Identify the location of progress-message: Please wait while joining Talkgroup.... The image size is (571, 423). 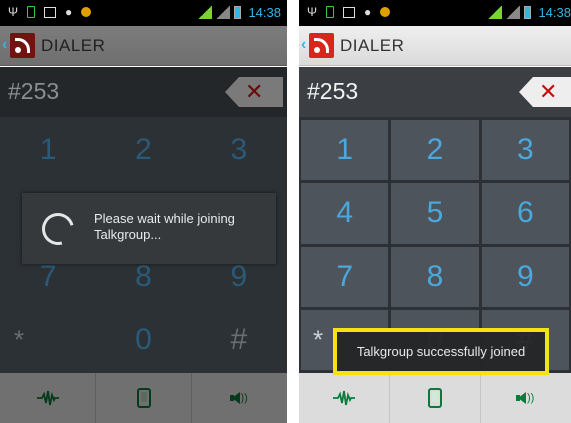
(164, 226).